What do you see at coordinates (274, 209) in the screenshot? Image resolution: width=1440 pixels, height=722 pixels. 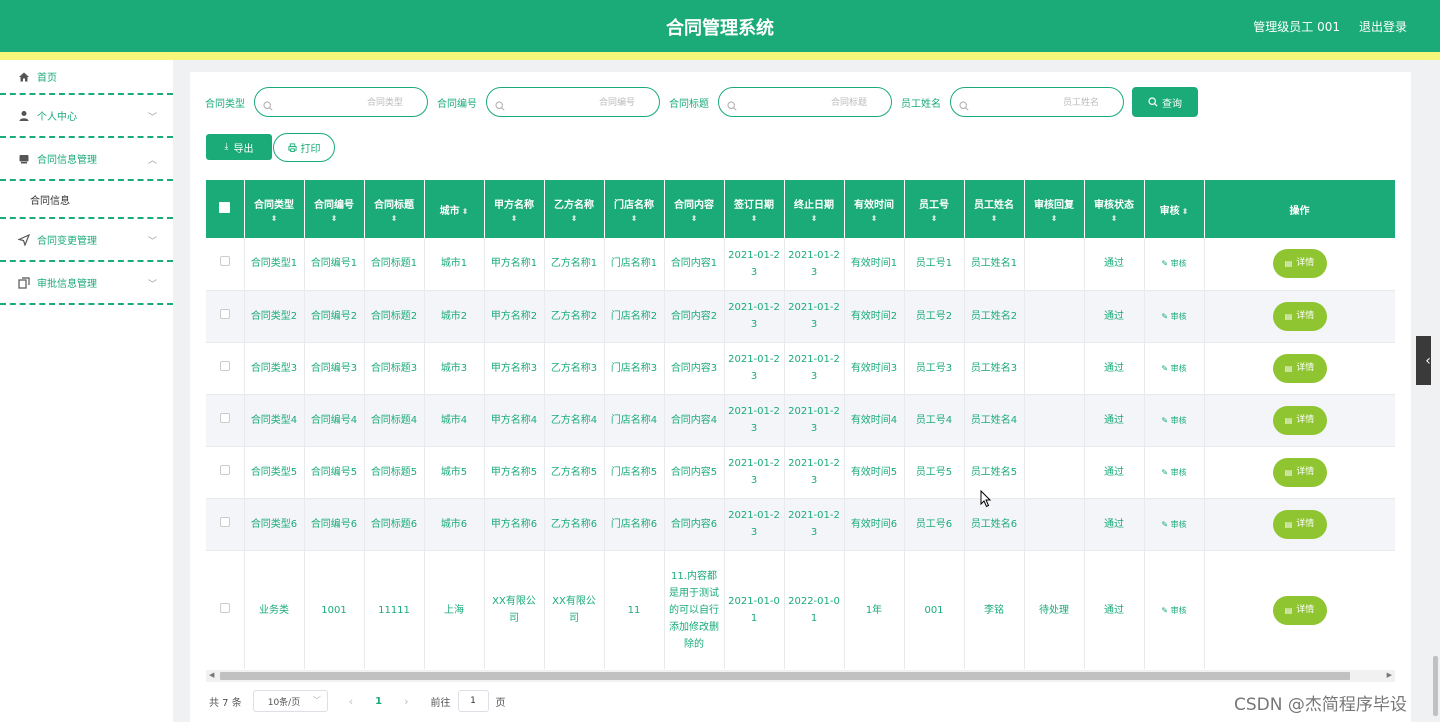 I see `column-header: 合同类型 ⬍` at bounding box center [274, 209].